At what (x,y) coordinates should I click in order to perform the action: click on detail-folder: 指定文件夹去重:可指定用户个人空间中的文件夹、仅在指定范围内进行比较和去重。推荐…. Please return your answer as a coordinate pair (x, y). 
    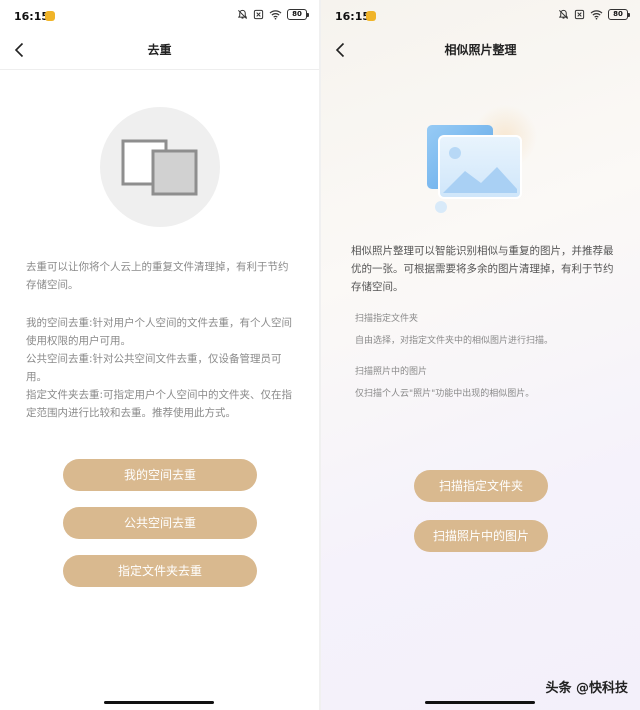
    Looking at the image, I should click on (159, 404).